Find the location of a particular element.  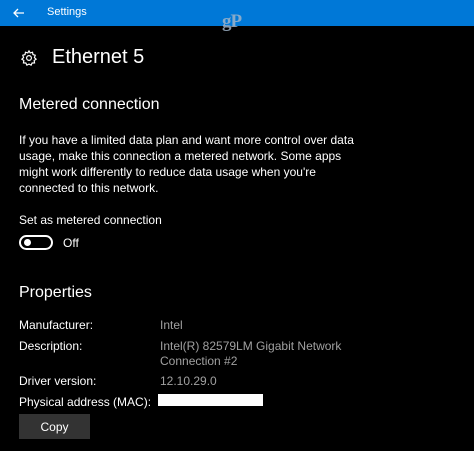

back-button is located at coordinates (19, 13).